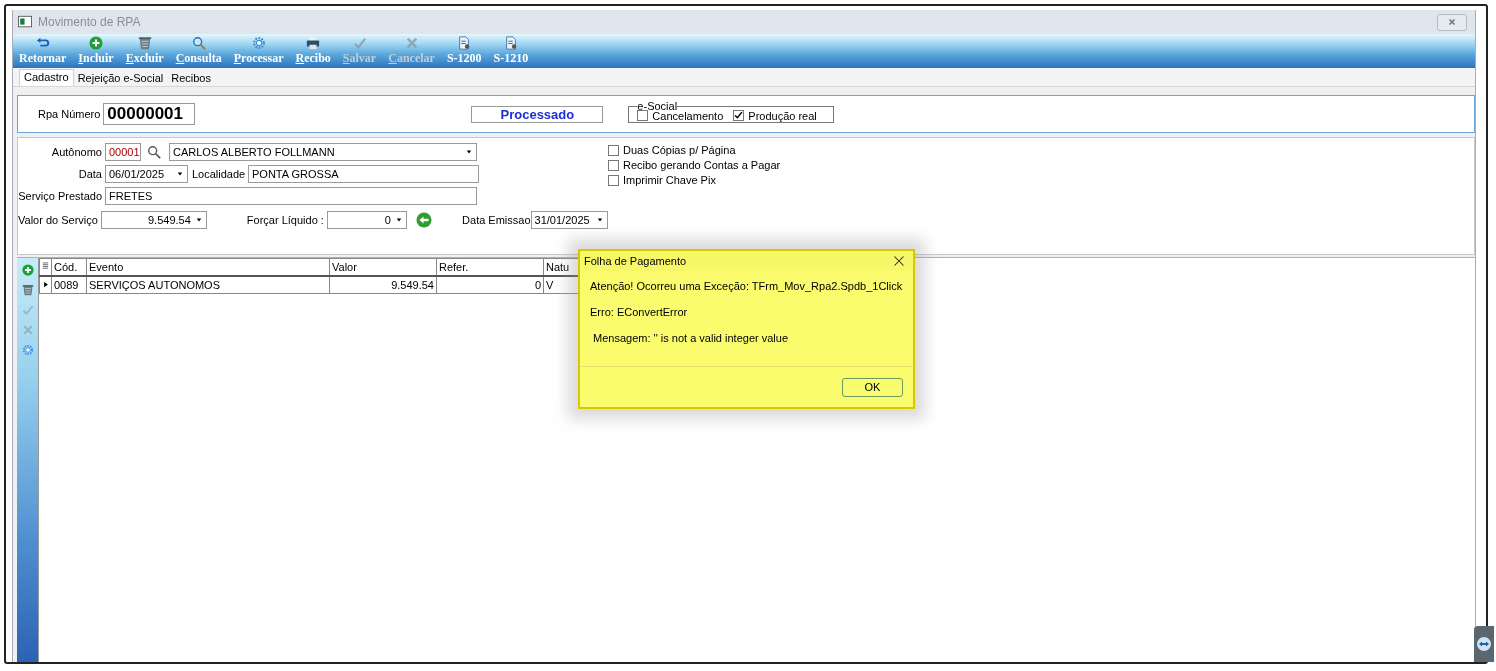  Describe the element at coordinates (153, 219) in the screenshot. I see `valor-dropdown: 9.549.54` at that location.